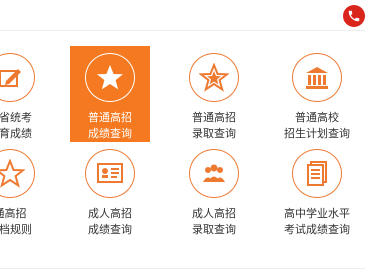  What do you see at coordinates (214, 126) in the screenshot?
I see `tile-label: 普通高招 录取查询` at bounding box center [214, 126].